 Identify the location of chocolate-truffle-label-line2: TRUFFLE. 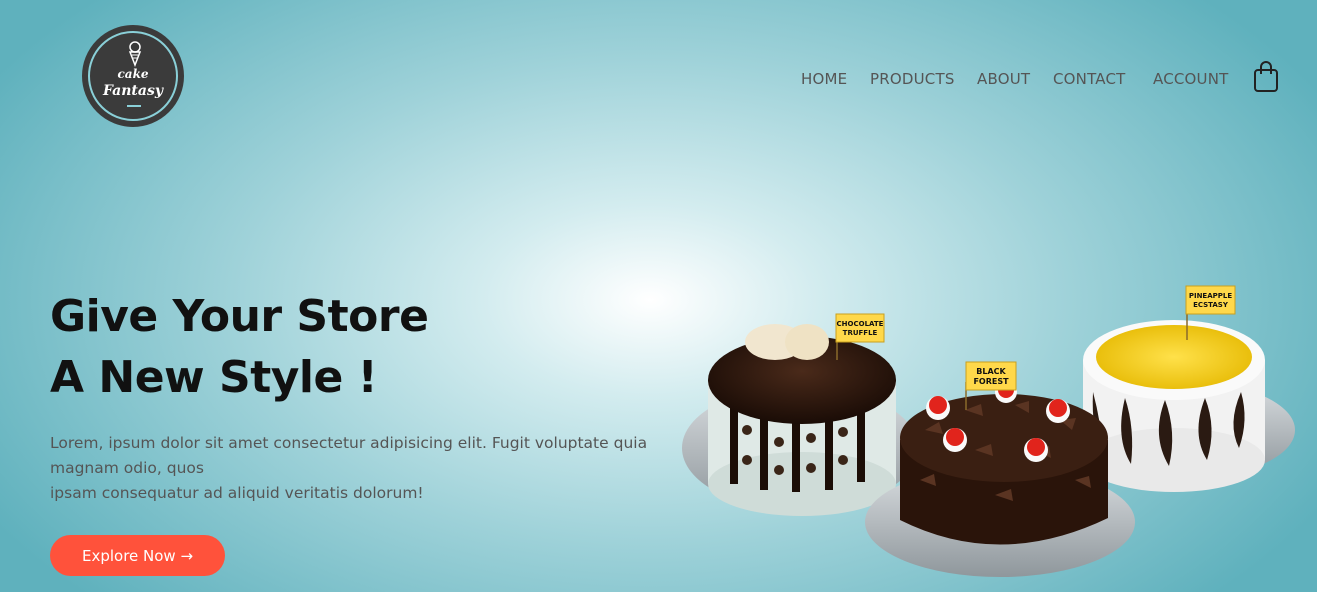
(860, 333).